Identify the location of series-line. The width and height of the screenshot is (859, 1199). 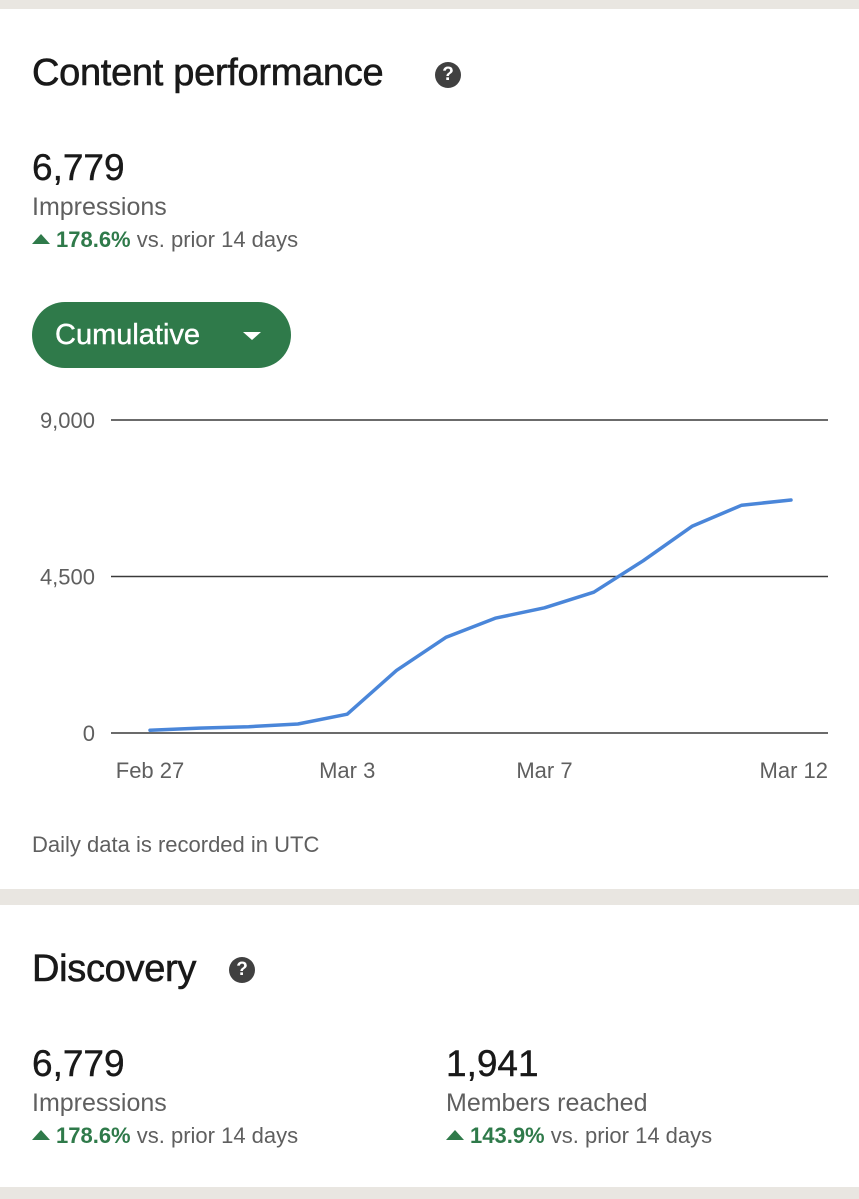
(470, 615).